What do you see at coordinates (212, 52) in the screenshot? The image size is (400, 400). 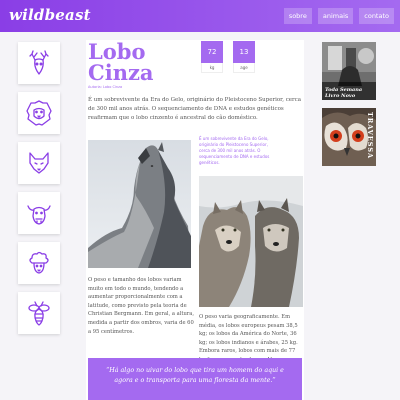 I see `stat-weight-value: 72` at bounding box center [212, 52].